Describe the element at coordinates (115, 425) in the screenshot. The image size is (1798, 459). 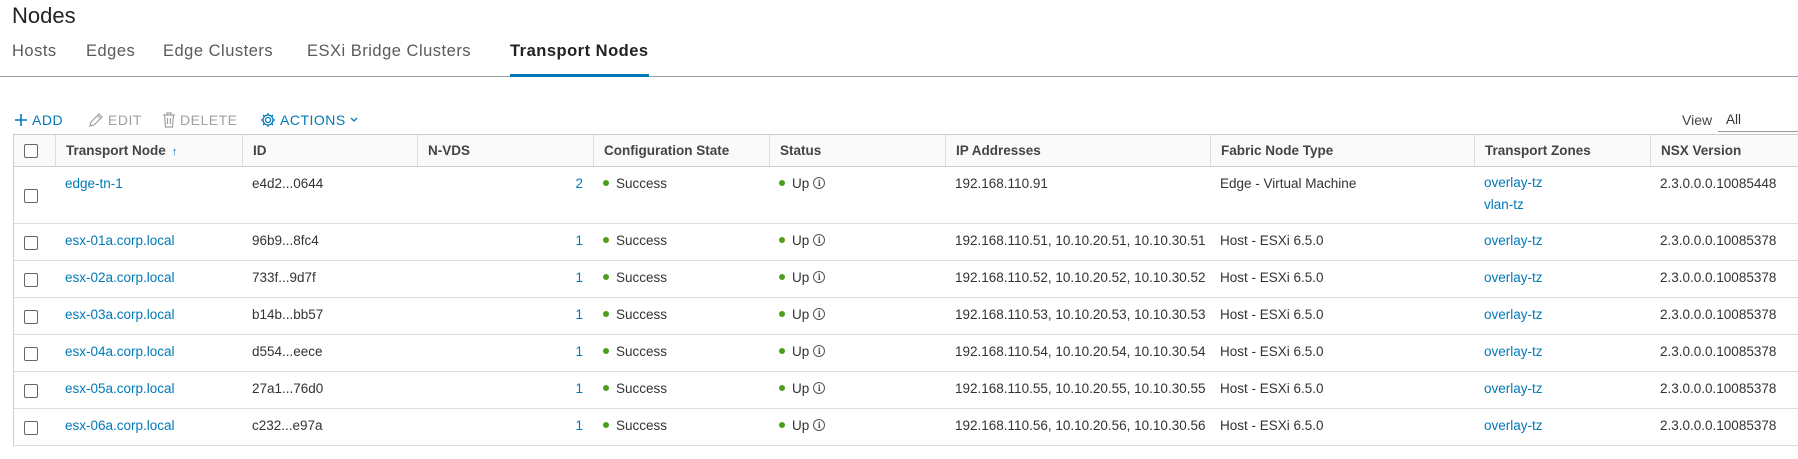
I see `transport-node-link: esx-06a.corp.local` at that location.